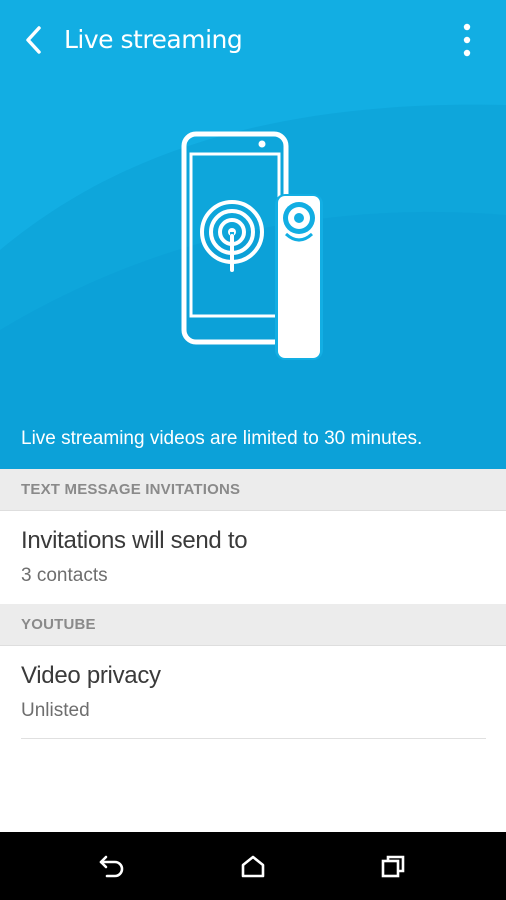 The image size is (506, 900). I want to click on section-header-label: YOUTUBE, so click(58, 624).